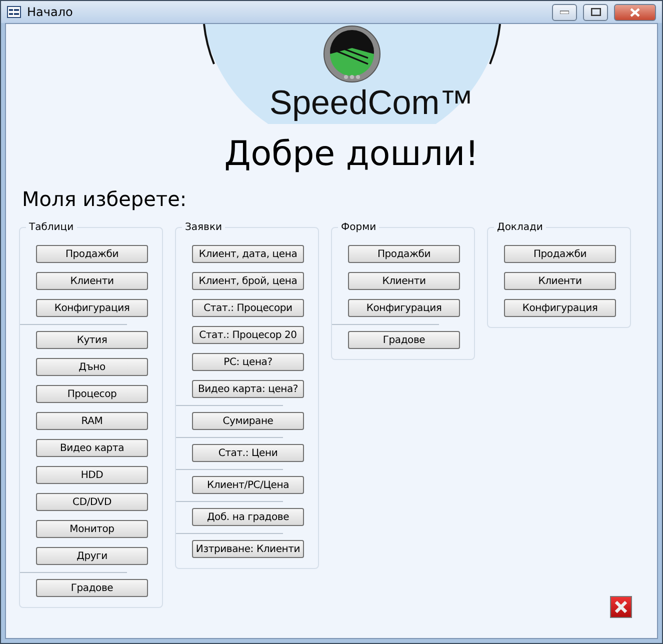 The height and width of the screenshot is (644, 663). I want to click on menu-button: Клиент, дата, цена, so click(248, 254).